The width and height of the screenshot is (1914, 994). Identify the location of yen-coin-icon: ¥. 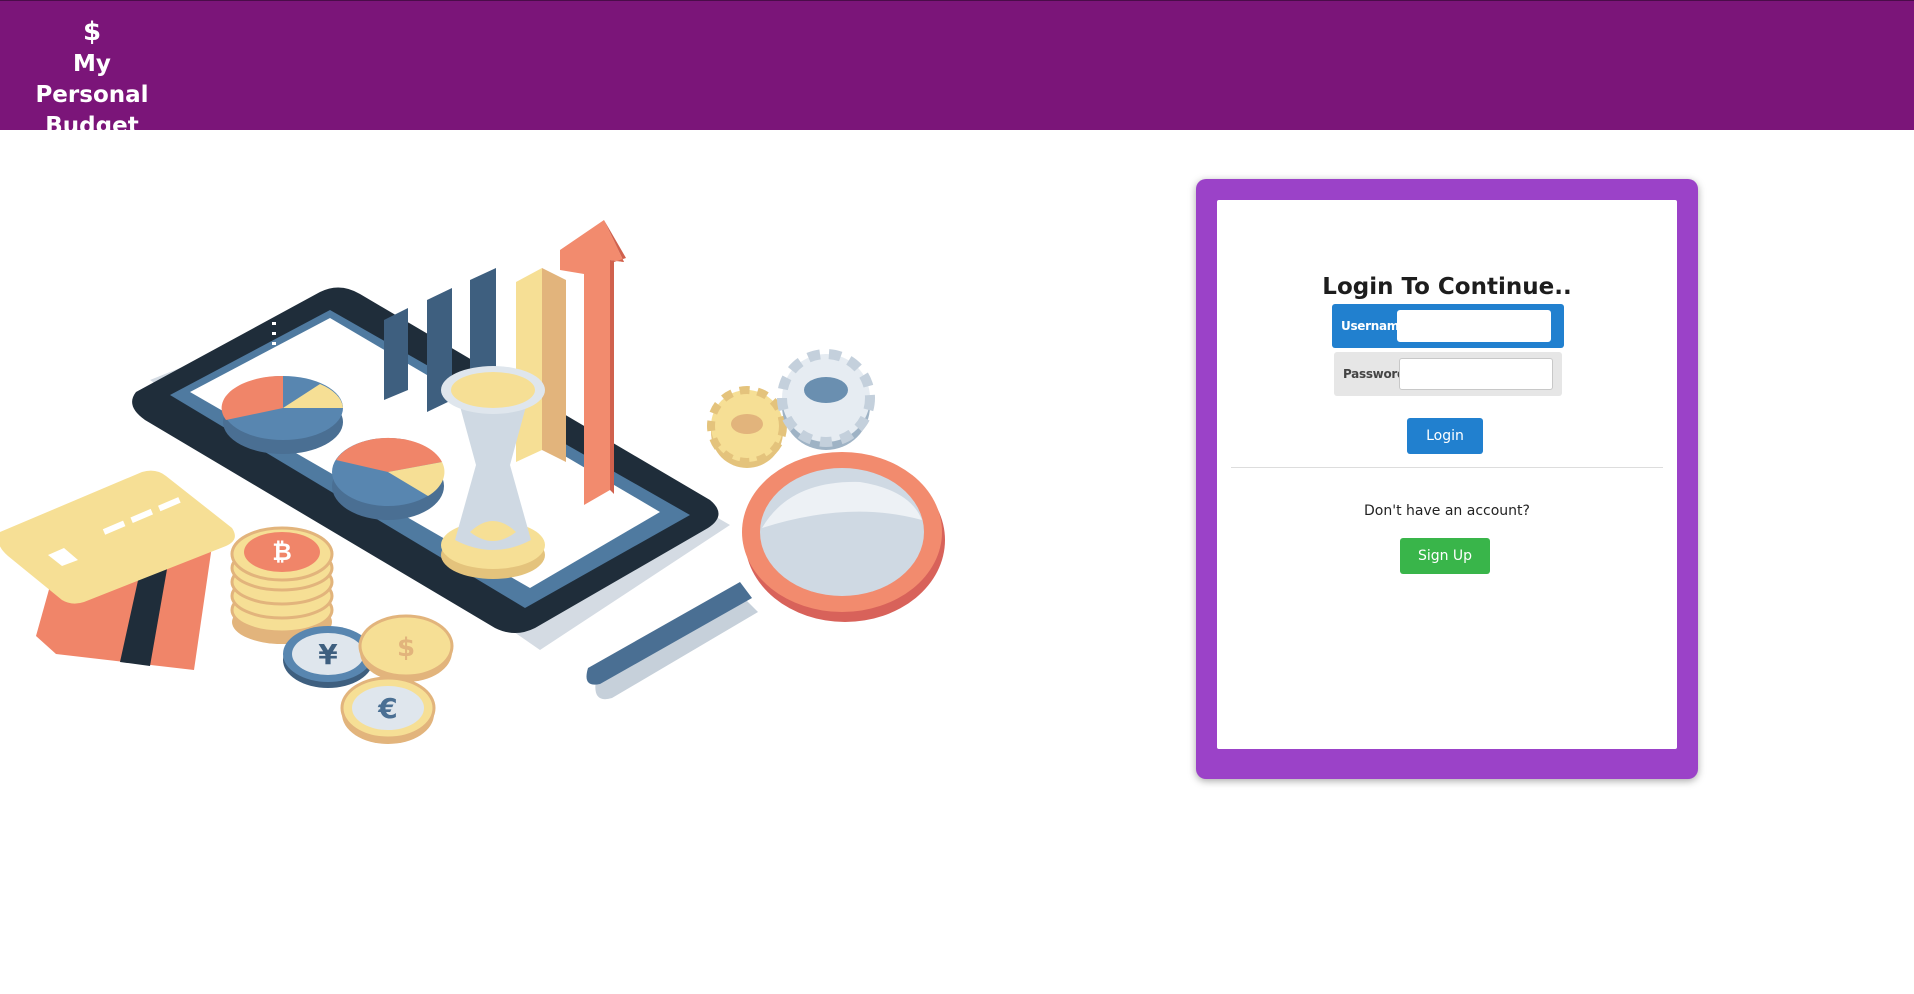
(328, 657).